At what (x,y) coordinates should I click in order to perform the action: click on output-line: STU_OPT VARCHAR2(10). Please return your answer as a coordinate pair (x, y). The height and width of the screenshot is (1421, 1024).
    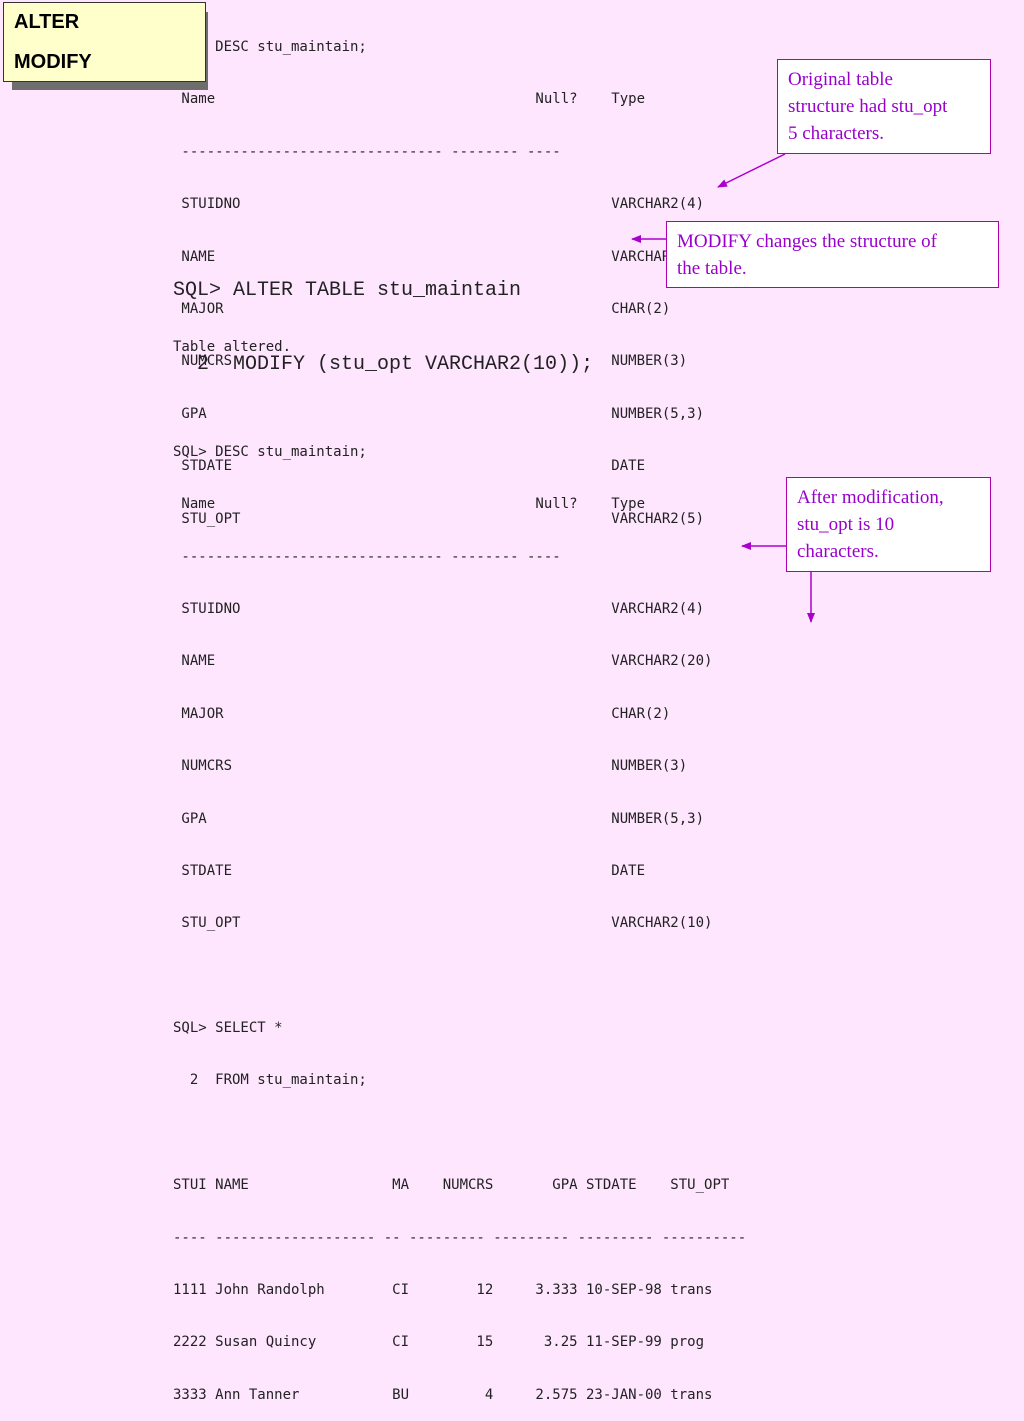
    Looking at the image, I should click on (443, 923).